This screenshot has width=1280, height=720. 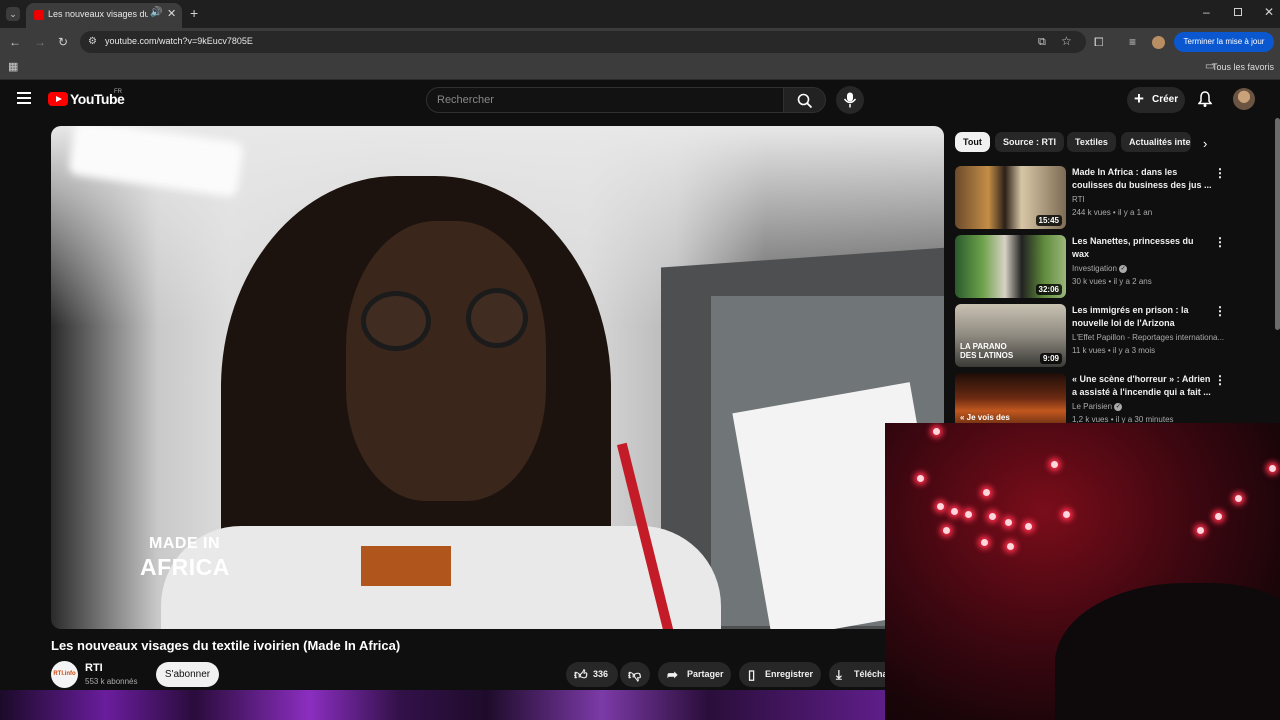 What do you see at coordinates (1139, 98) in the screenshot?
I see `plus-icon: +` at bounding box center [1139, 98].